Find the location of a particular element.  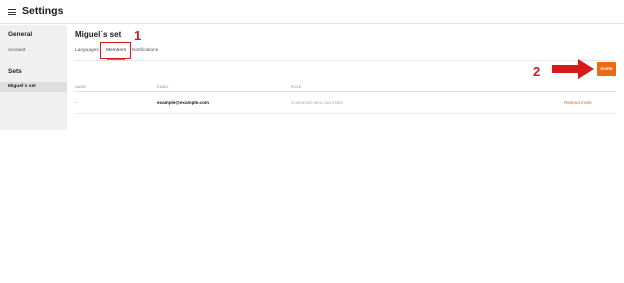

sidebar-item-label: Miguel´s set is located at coordinates (22, 86).